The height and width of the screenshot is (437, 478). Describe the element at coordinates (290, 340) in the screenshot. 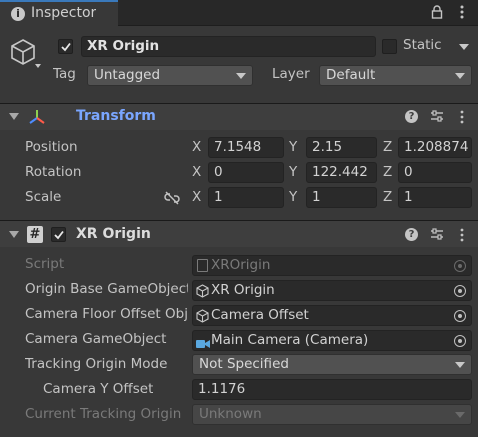

I see `camera-gameobject-value: Main Camera (Camera)` at that location.